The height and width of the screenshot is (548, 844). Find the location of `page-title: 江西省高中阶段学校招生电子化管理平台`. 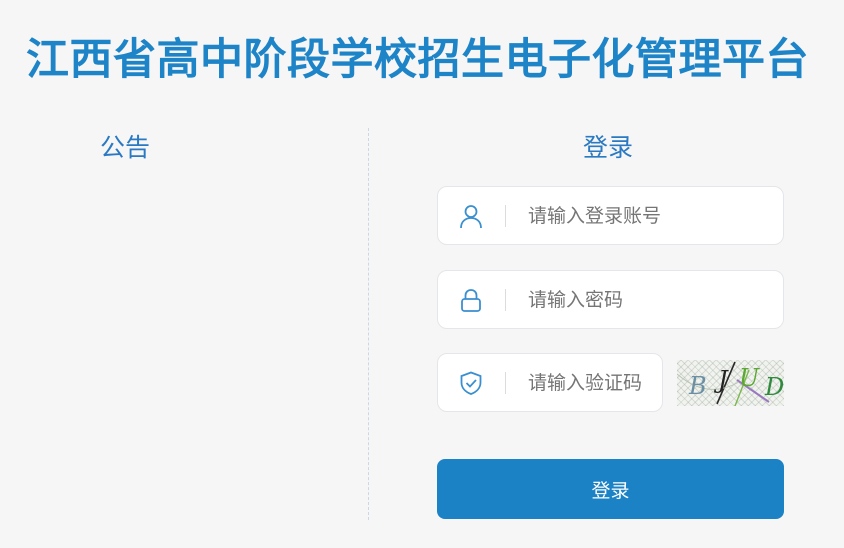

page-title: 江西省高中阶段学校招生电子化管理平台 is located at coordinates (417, 60).